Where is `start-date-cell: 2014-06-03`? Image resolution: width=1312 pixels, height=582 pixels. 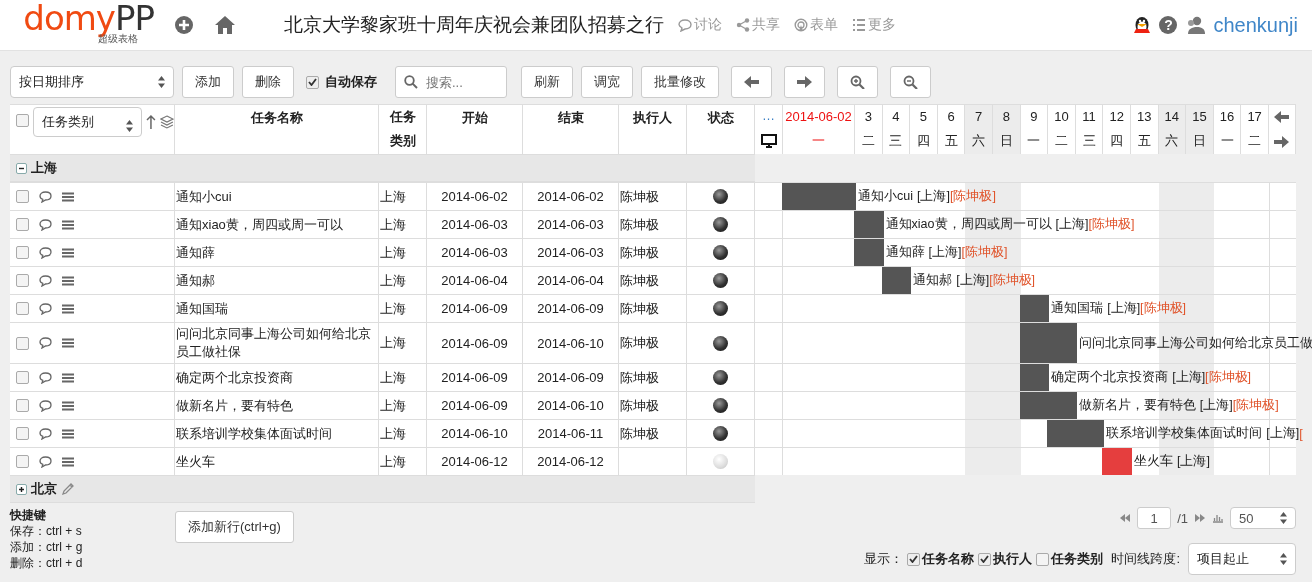 start-date-cell: 2014-06-03 is located at coordinates (474, 224).